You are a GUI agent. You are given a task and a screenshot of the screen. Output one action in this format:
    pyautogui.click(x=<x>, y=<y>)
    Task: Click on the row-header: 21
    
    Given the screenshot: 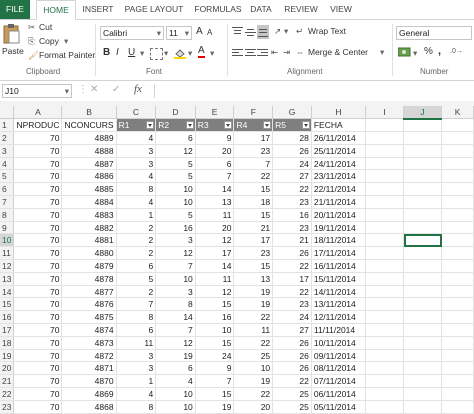 What is the action you would take?
    pyautogui.click(x=7, y=381)
    